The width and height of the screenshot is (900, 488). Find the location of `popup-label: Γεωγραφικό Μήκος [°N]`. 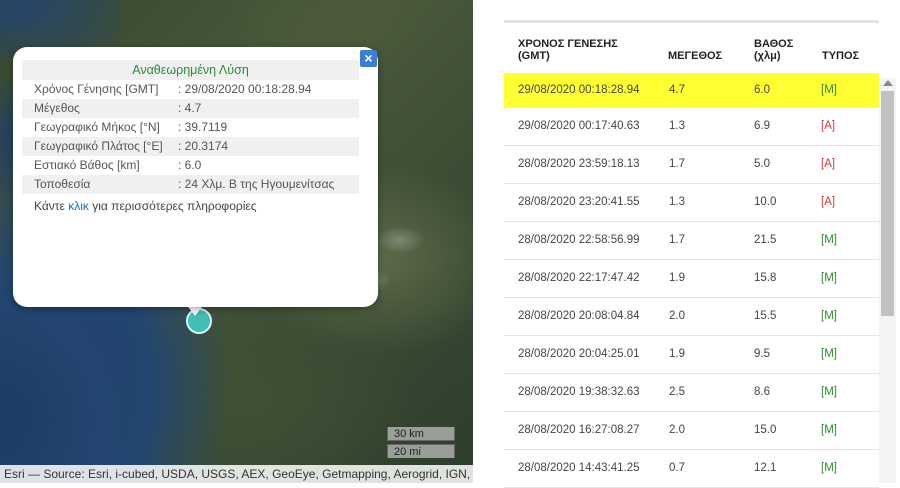

popup-label: Γεωγραφικό Μήκος [°N] is located at coordinates (97, 127).